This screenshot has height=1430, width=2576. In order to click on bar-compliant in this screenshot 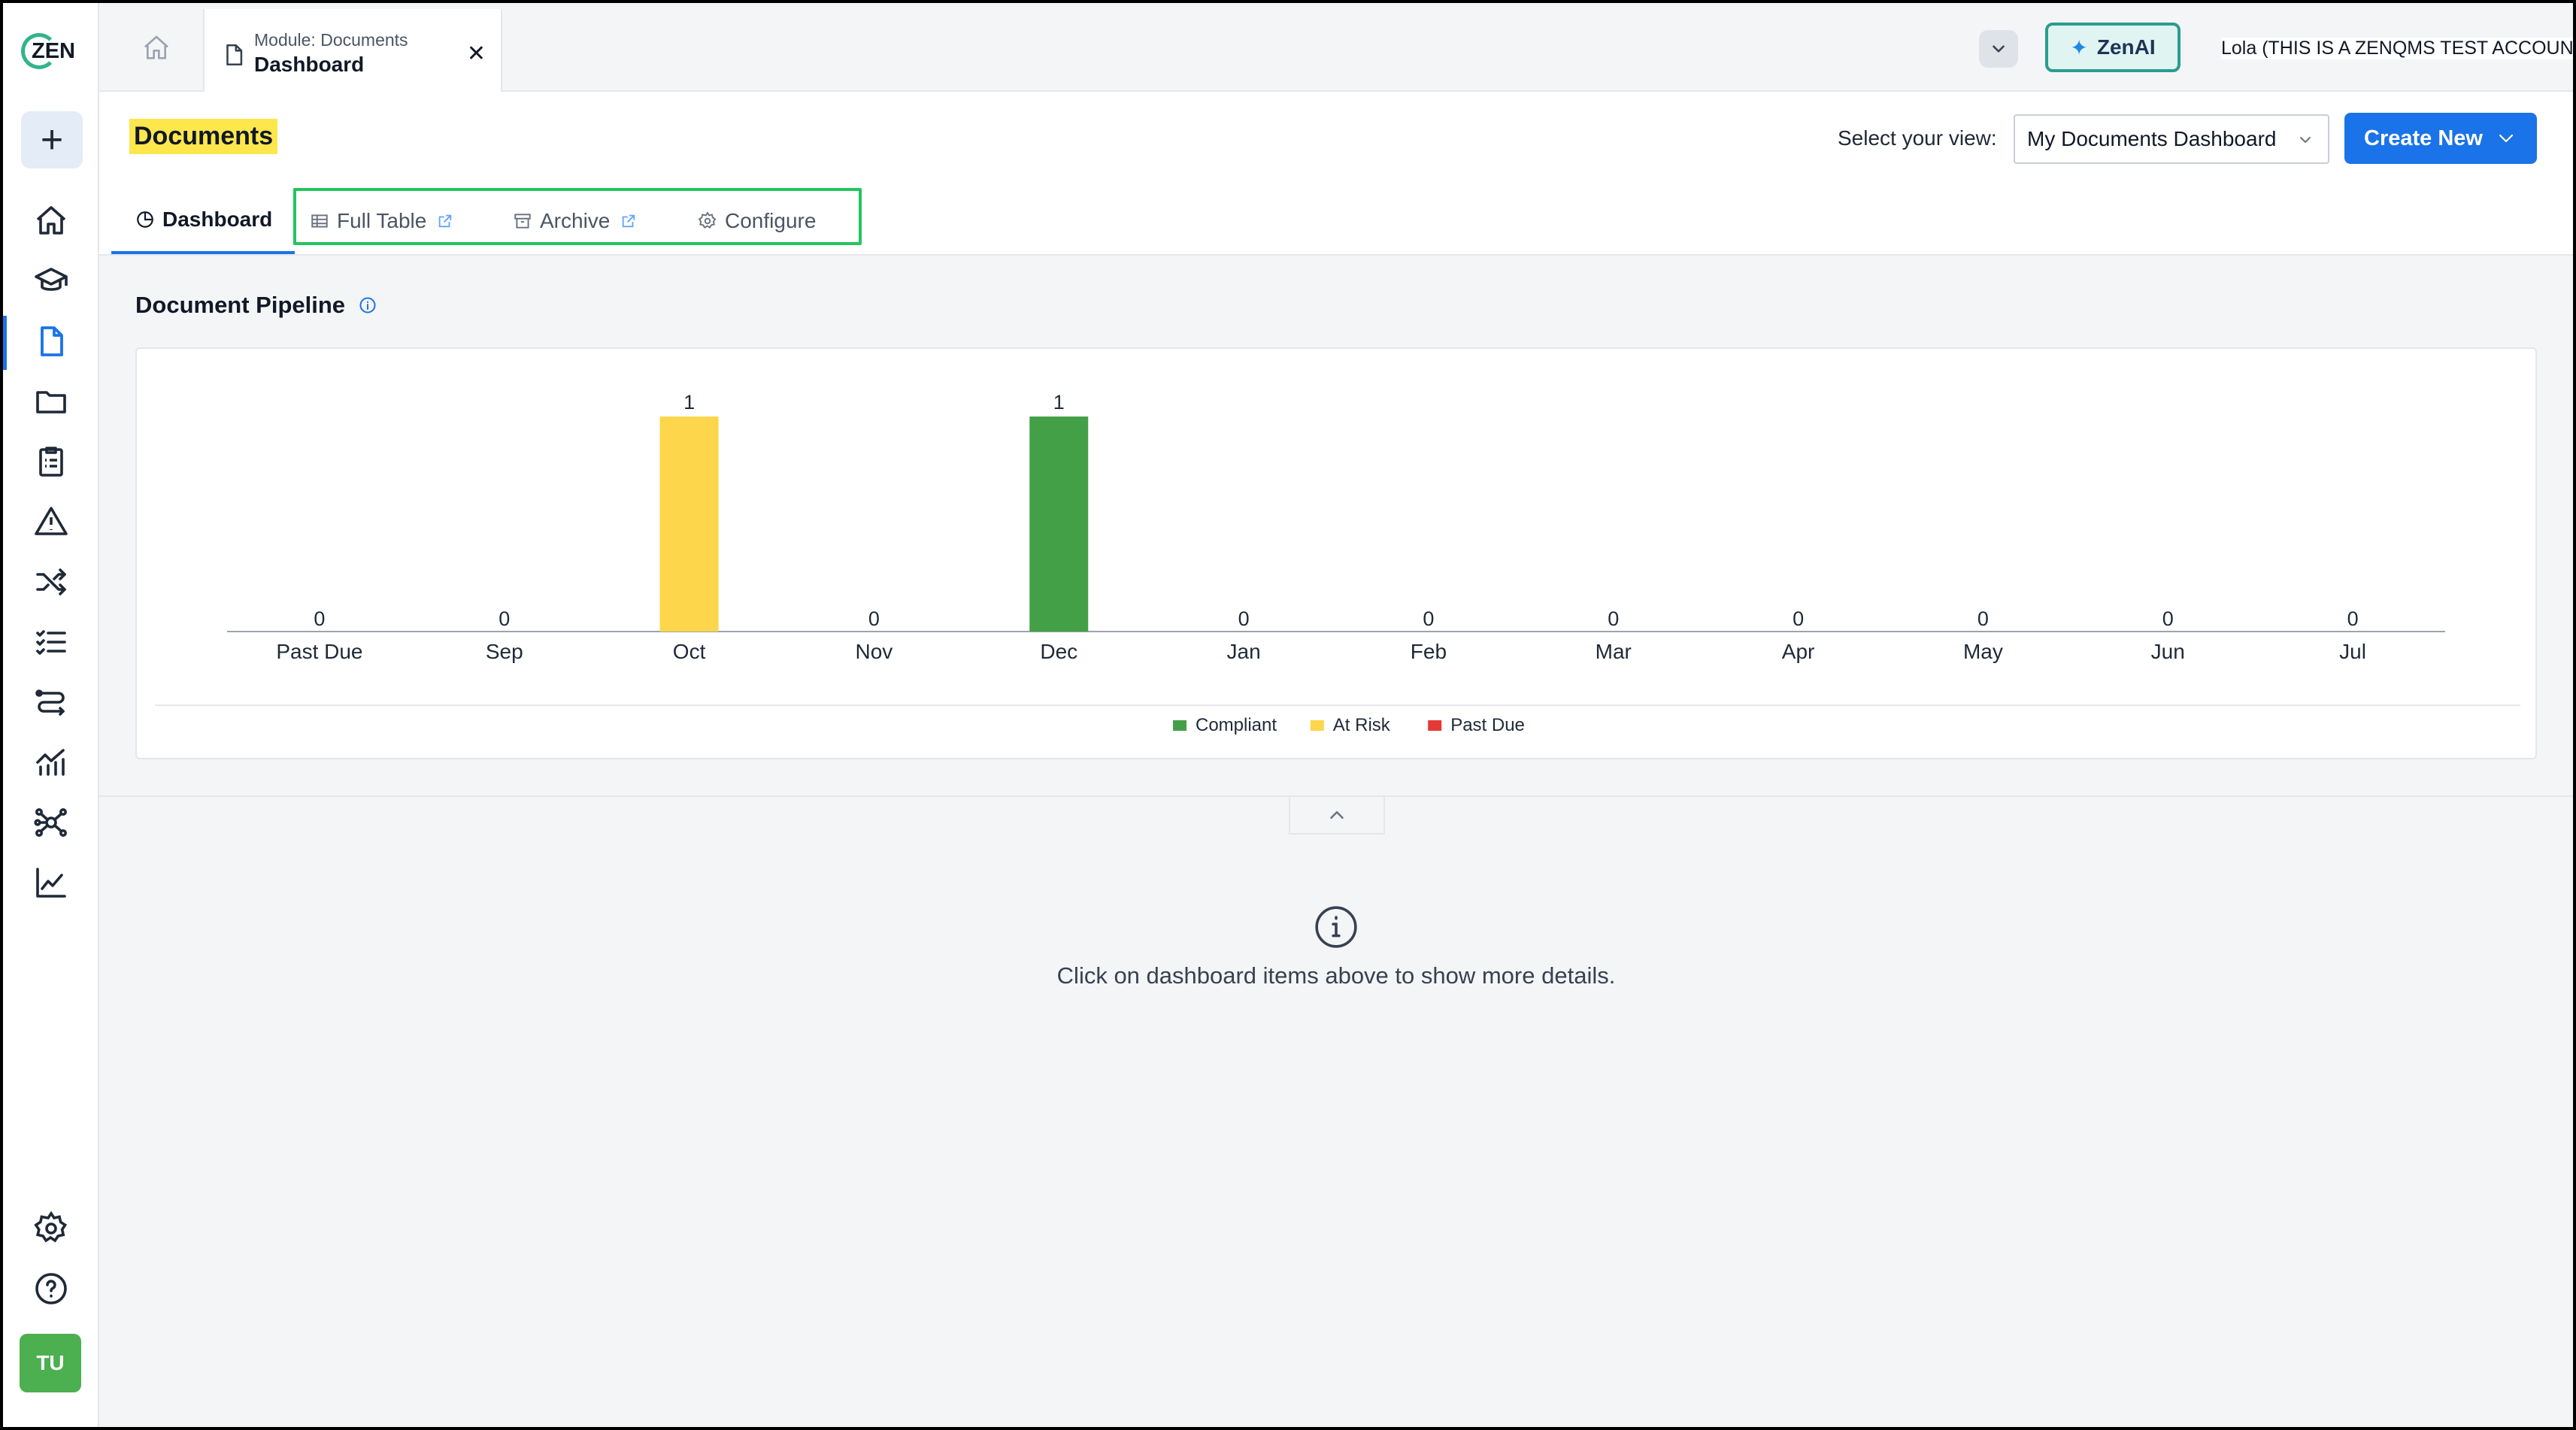, I will do `click(1059, 524)`.